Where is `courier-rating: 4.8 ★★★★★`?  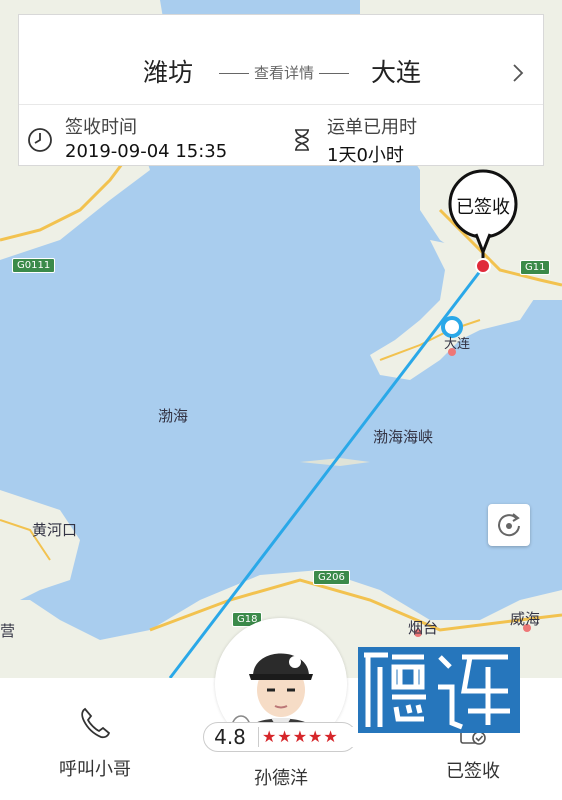
courier-rating: 4.8 ★★★★★ is located at coordinates (280, 737).